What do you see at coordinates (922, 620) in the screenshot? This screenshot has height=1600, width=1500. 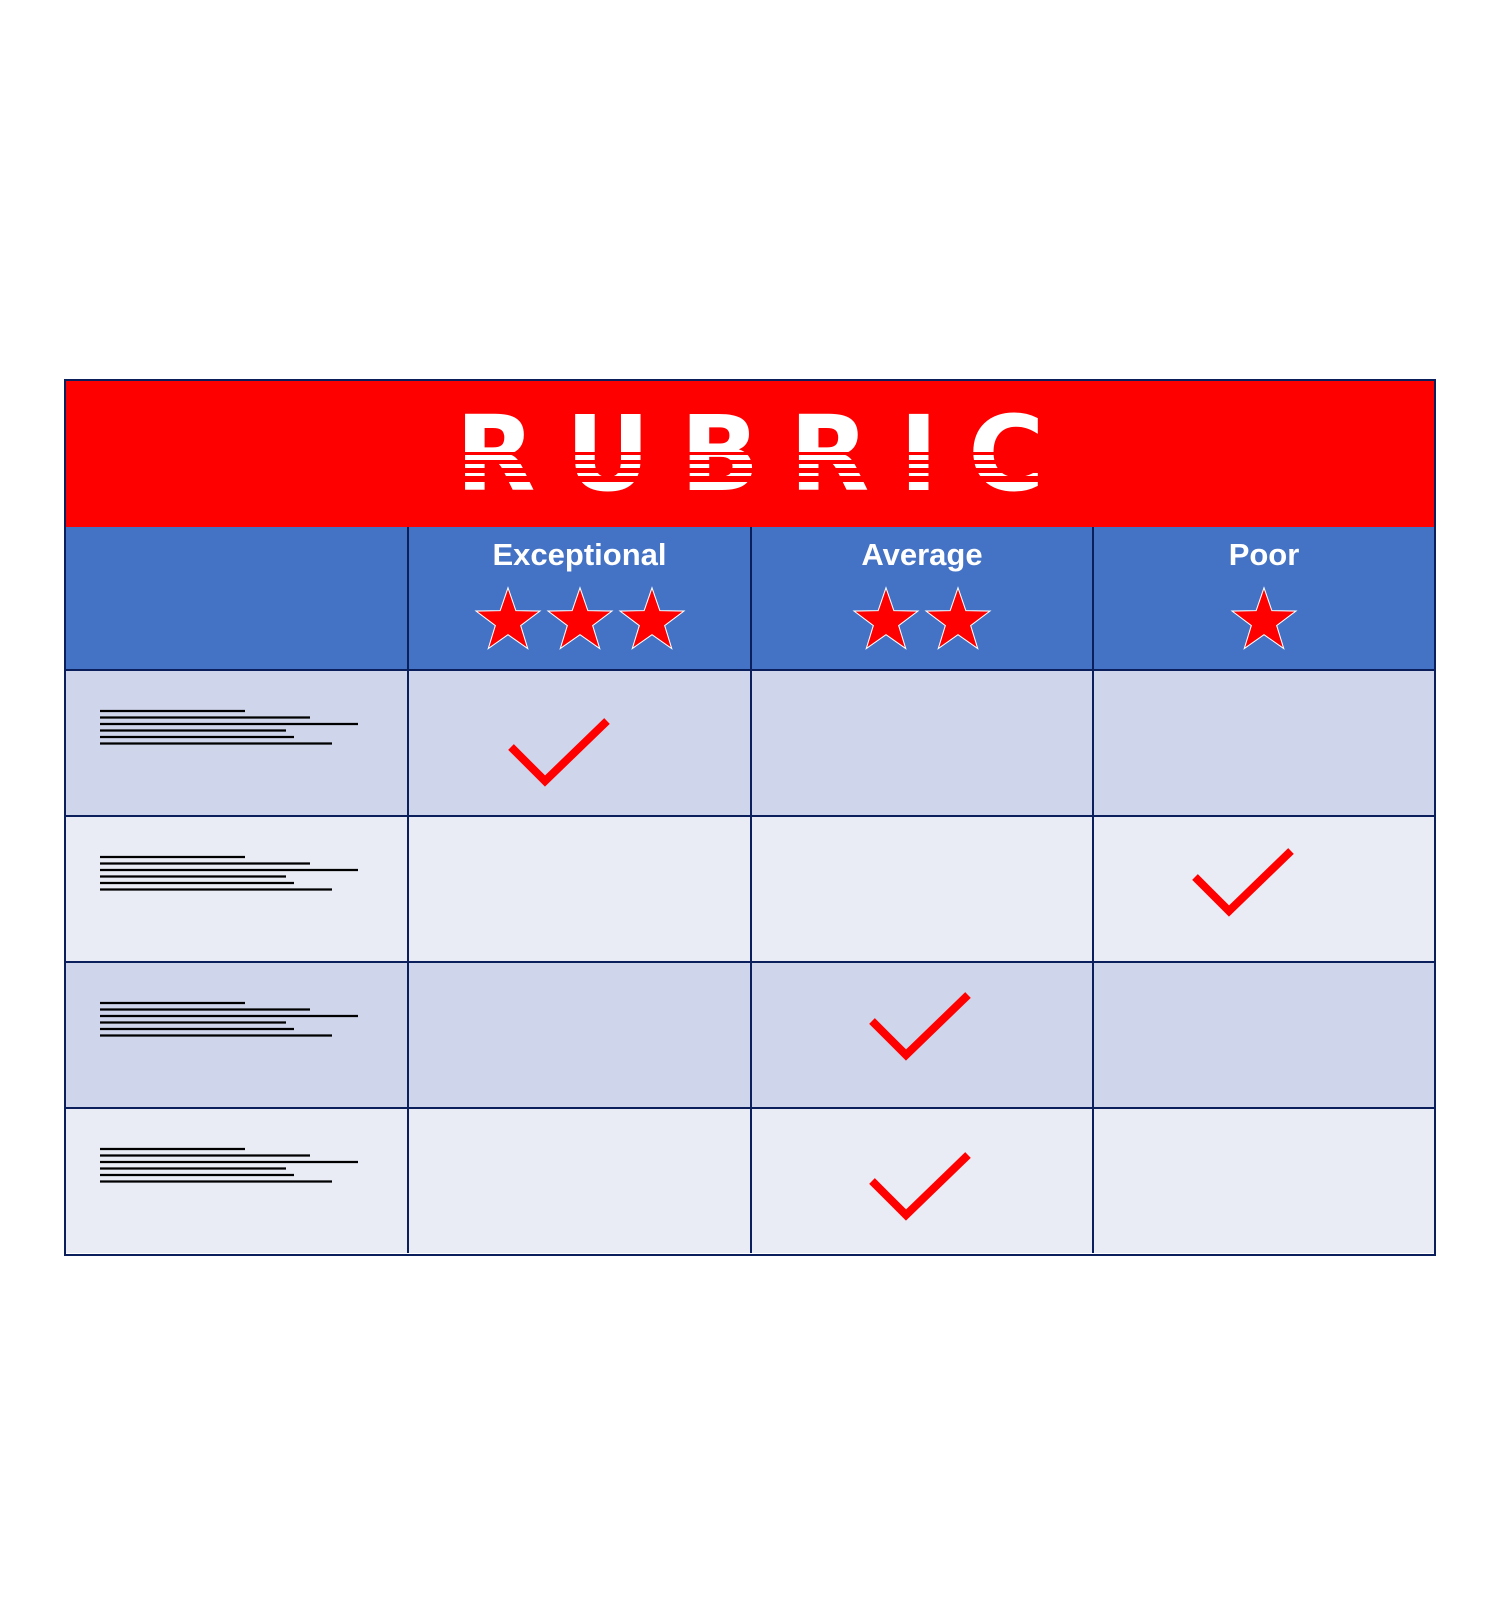 I see `stars-average` at bounding box center [922, 620].